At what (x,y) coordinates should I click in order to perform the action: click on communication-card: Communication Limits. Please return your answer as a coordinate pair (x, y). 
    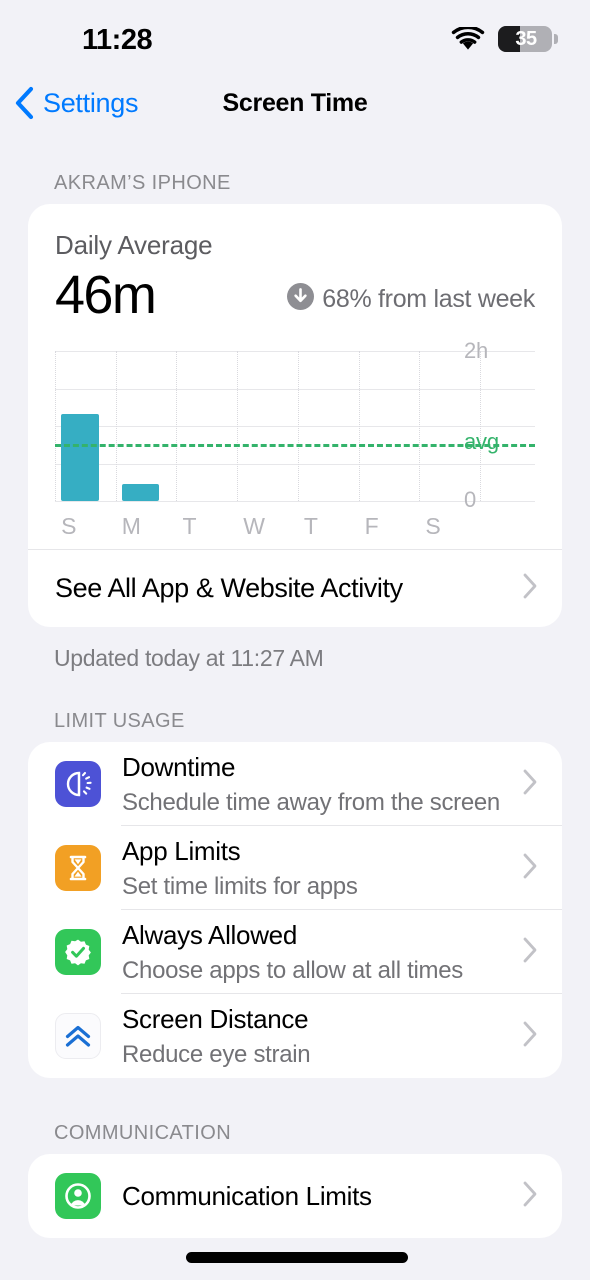
    Looking at the image, I should click on (295, 1196).